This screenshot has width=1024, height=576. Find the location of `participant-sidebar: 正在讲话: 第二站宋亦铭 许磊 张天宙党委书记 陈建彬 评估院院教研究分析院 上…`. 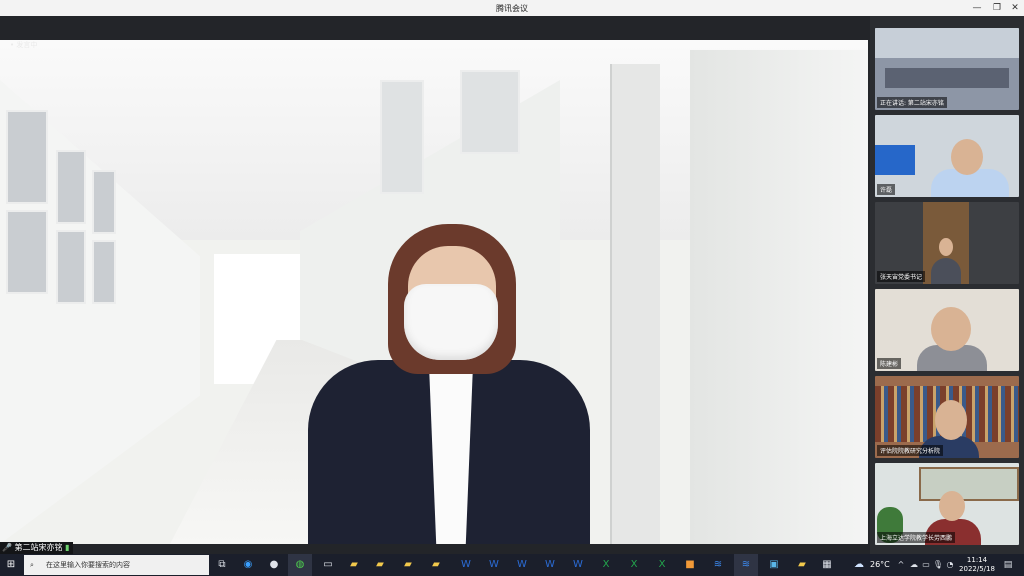

participant-sidebar: 正在讲话: 第二站宋亦铭 许磊 张天宙党委书记 陈建彬 评估院院教研究分析院 上… is located at coordinates (947, 285).